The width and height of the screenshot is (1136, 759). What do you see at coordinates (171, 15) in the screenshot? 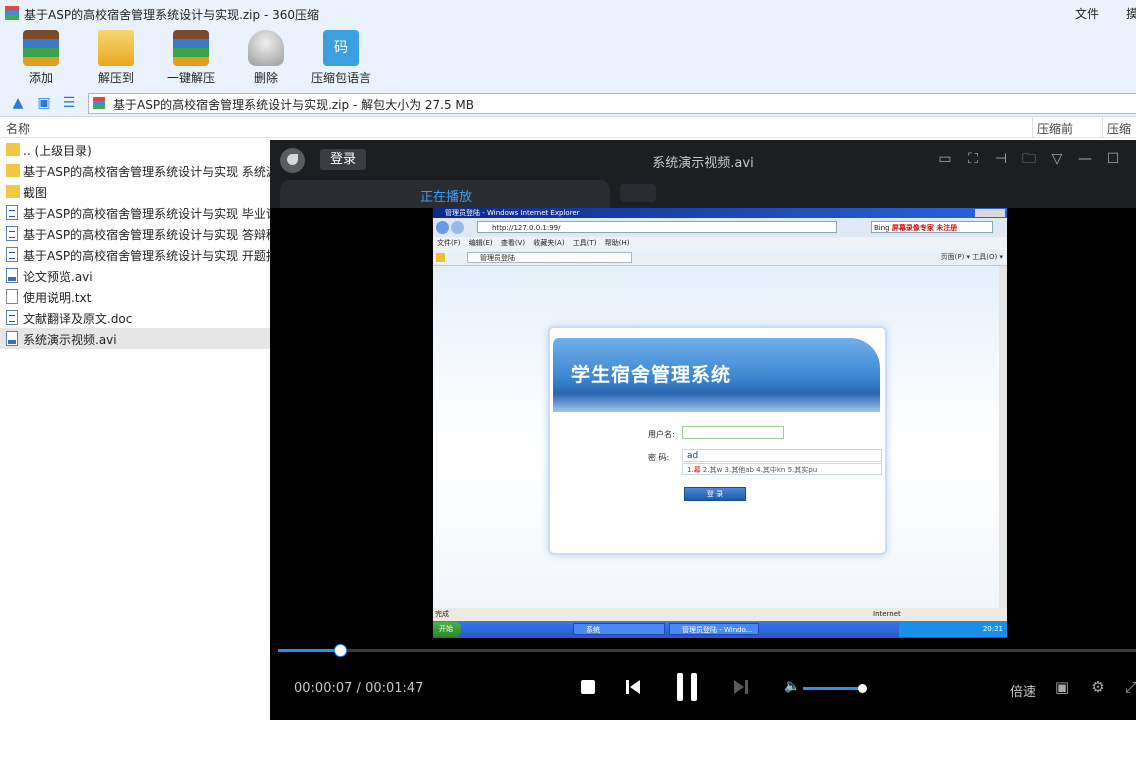
I see `window-title: 基于ASP的高校宿舍管理系统设计与实现.zip - 360压缩` at bounding box center [171, 15].